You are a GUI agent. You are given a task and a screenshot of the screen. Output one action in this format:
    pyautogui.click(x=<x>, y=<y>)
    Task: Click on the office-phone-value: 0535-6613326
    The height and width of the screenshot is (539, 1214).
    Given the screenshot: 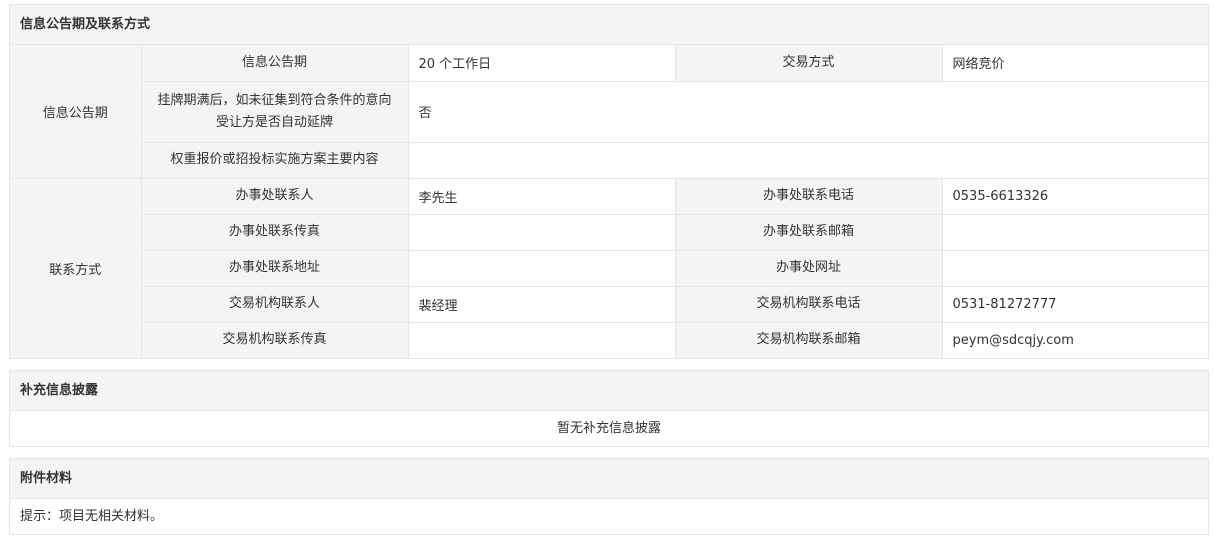 What is the action you would take?
    pyautogui.click(x=1075, y=196)
    